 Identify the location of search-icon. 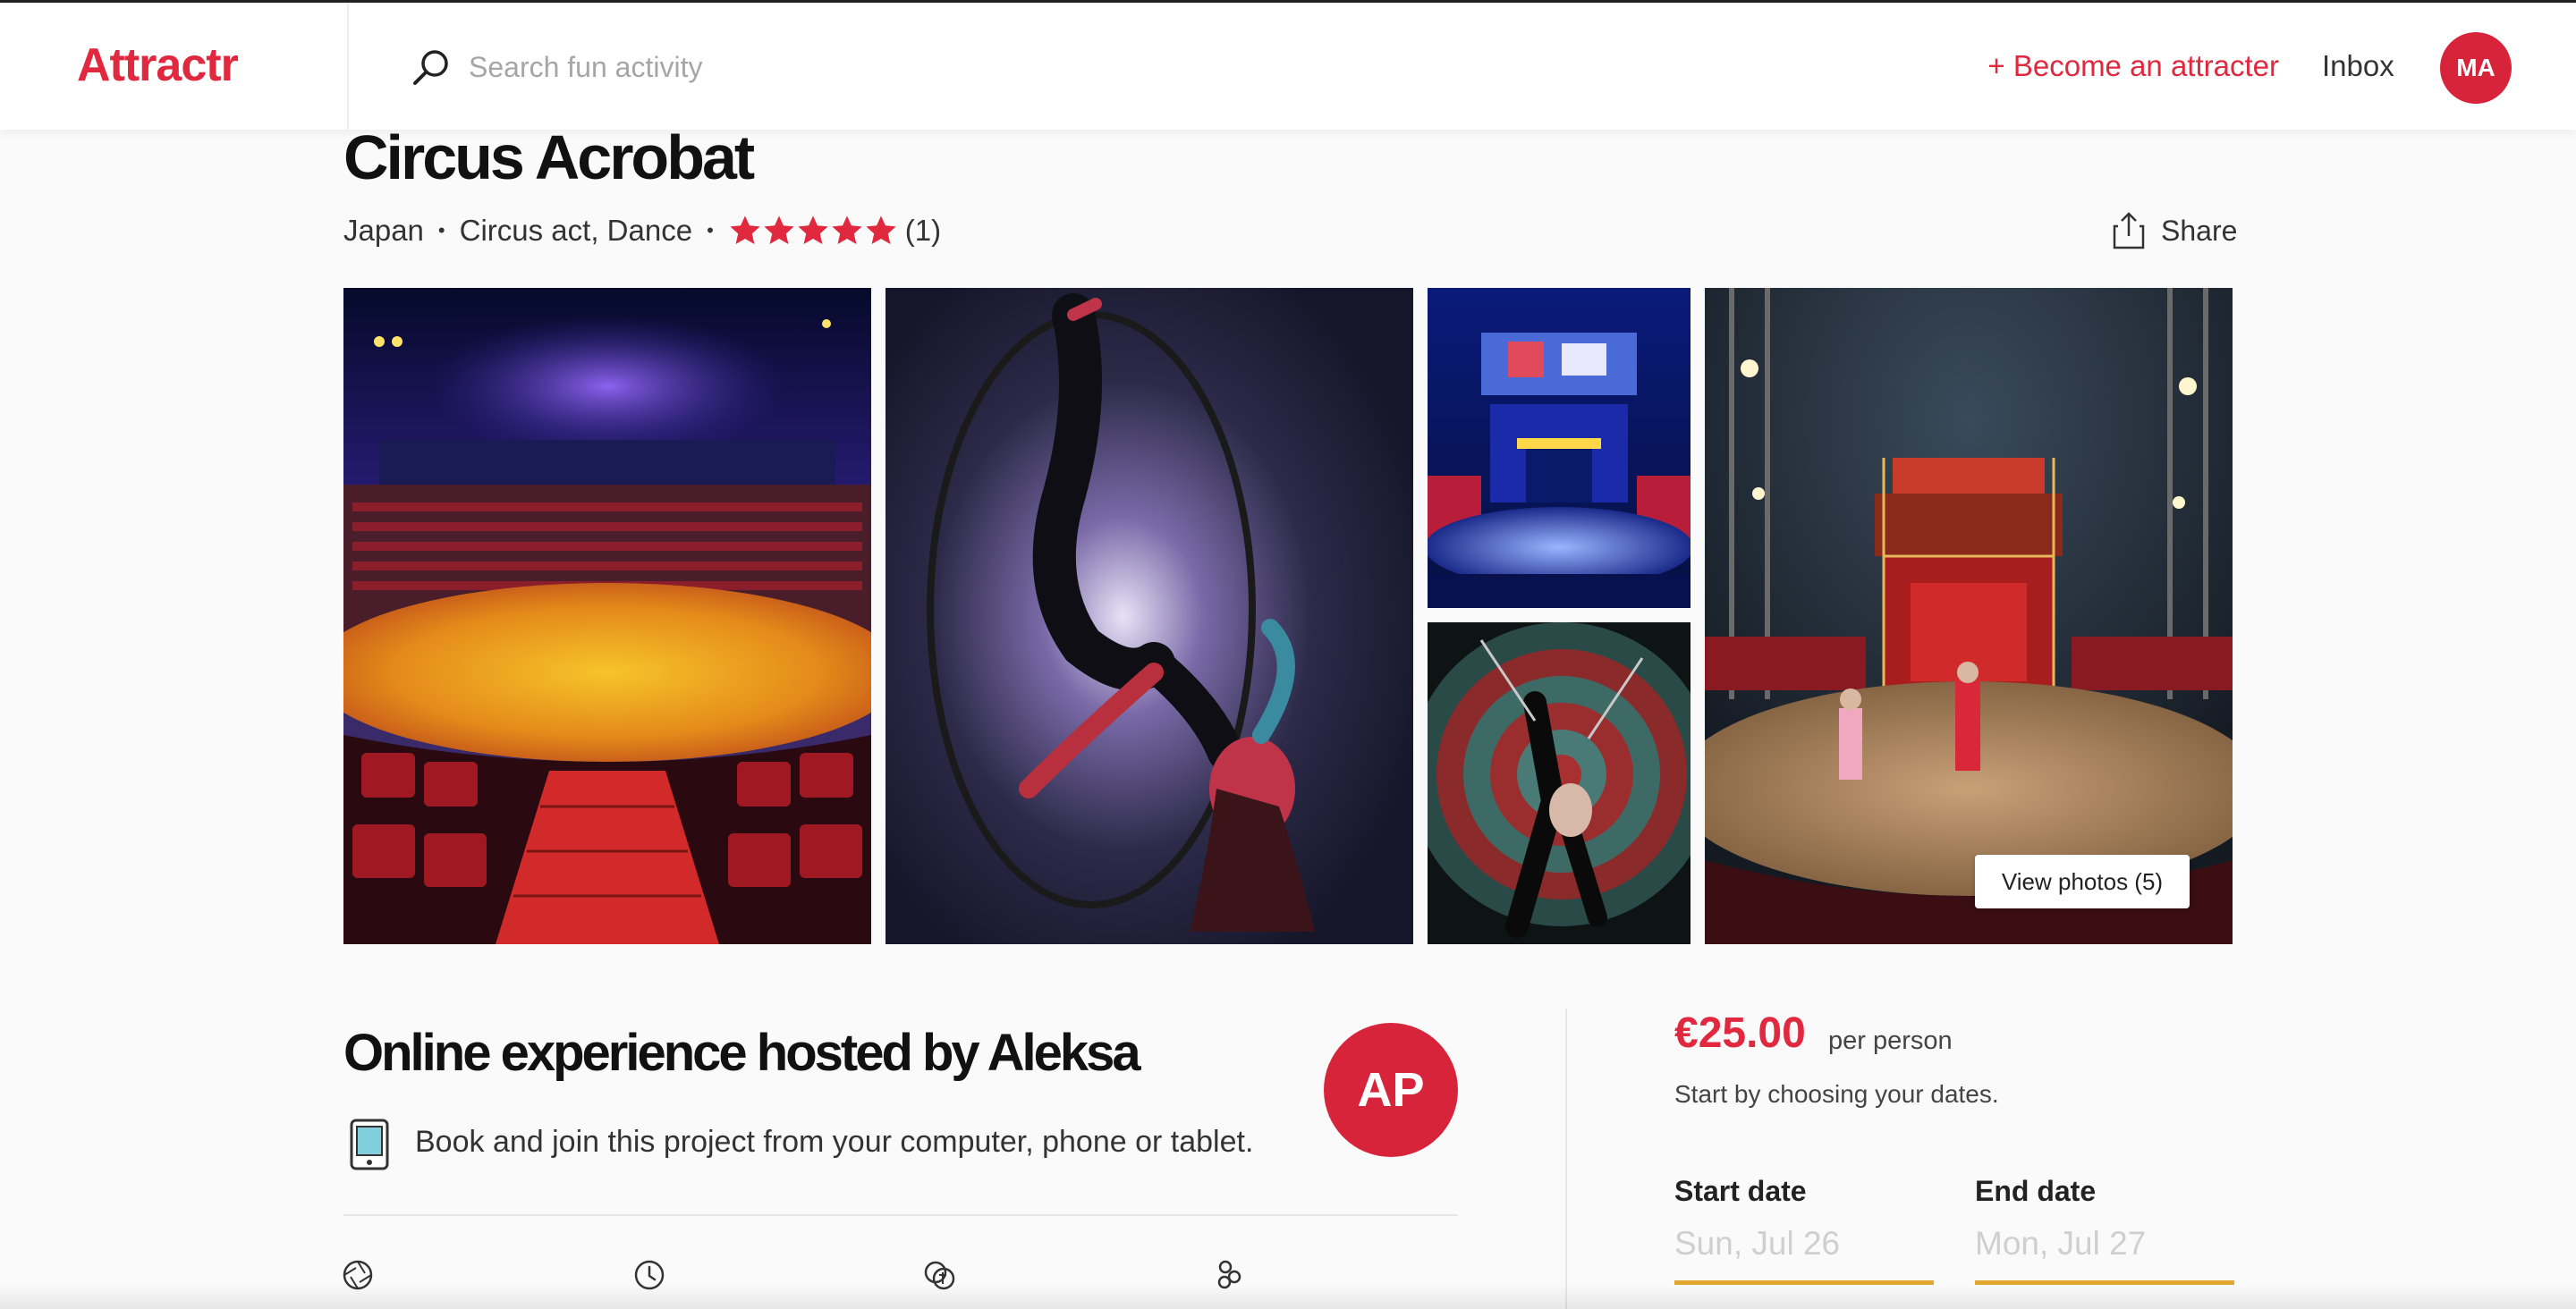
(430, 67).